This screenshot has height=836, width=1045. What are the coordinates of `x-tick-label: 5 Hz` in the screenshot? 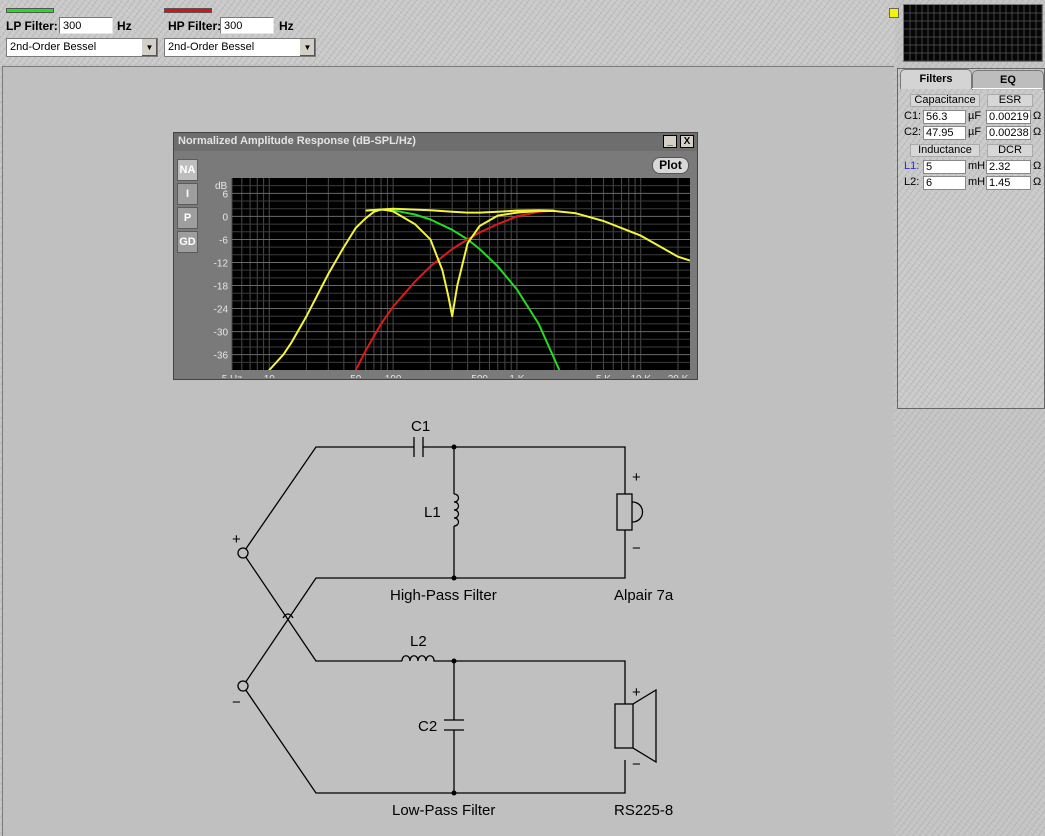 It's located at (232, 376).